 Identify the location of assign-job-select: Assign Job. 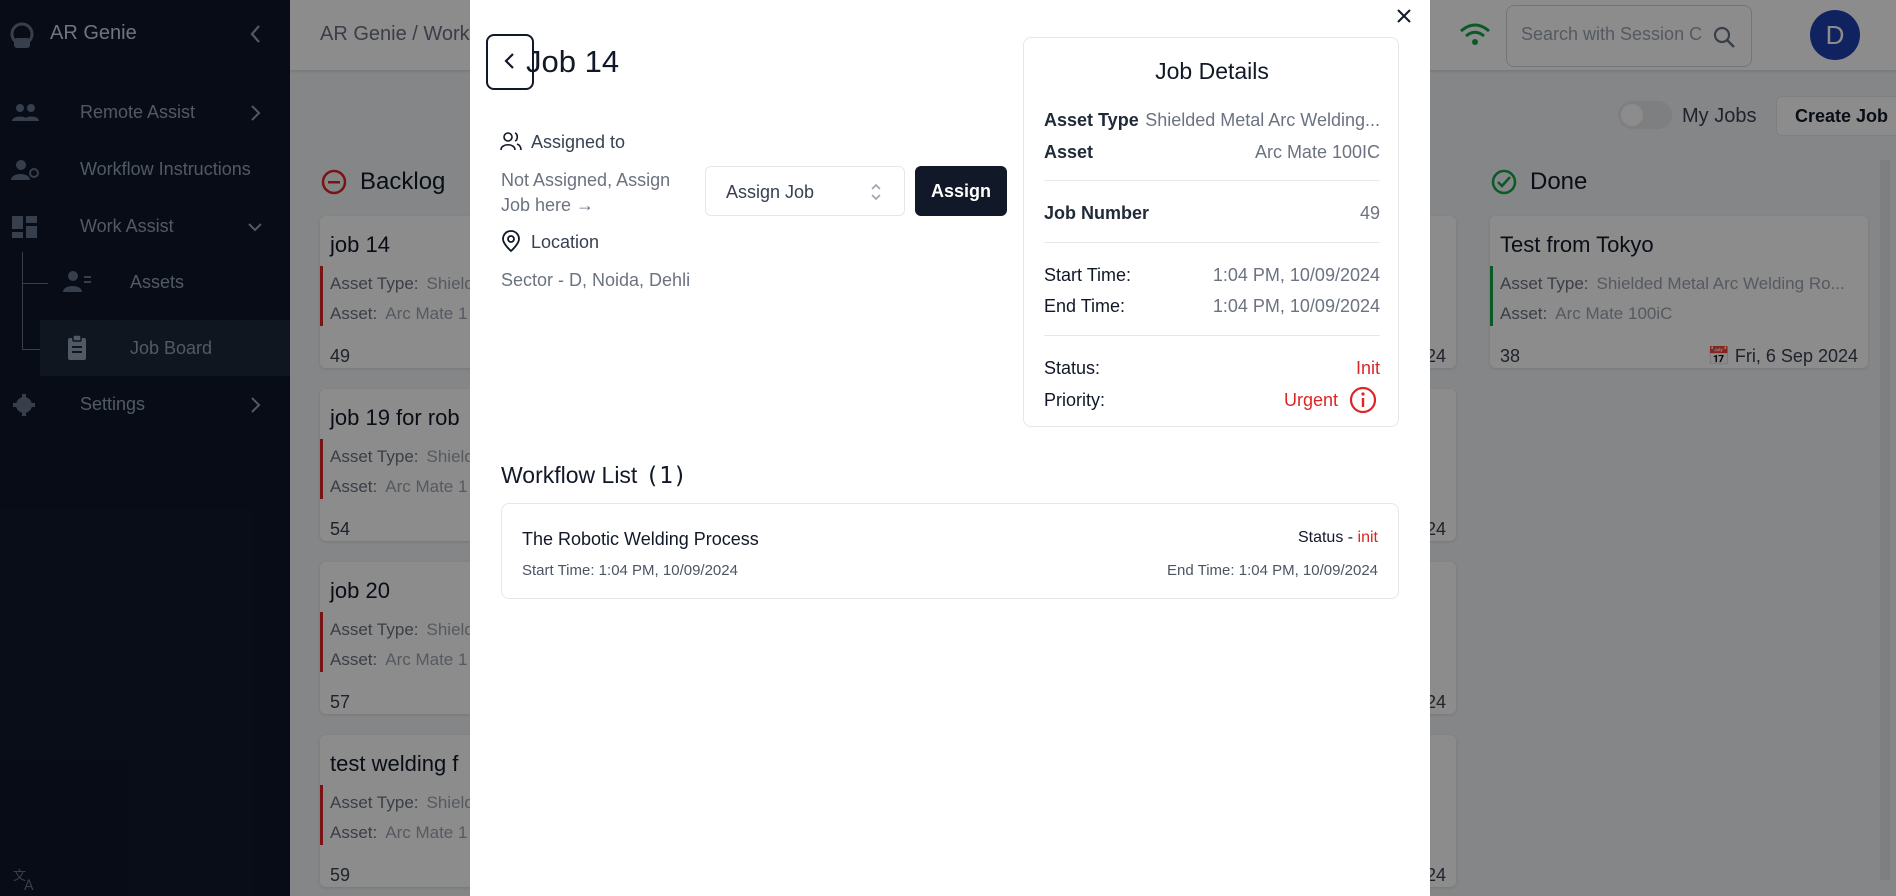
(805, 191).